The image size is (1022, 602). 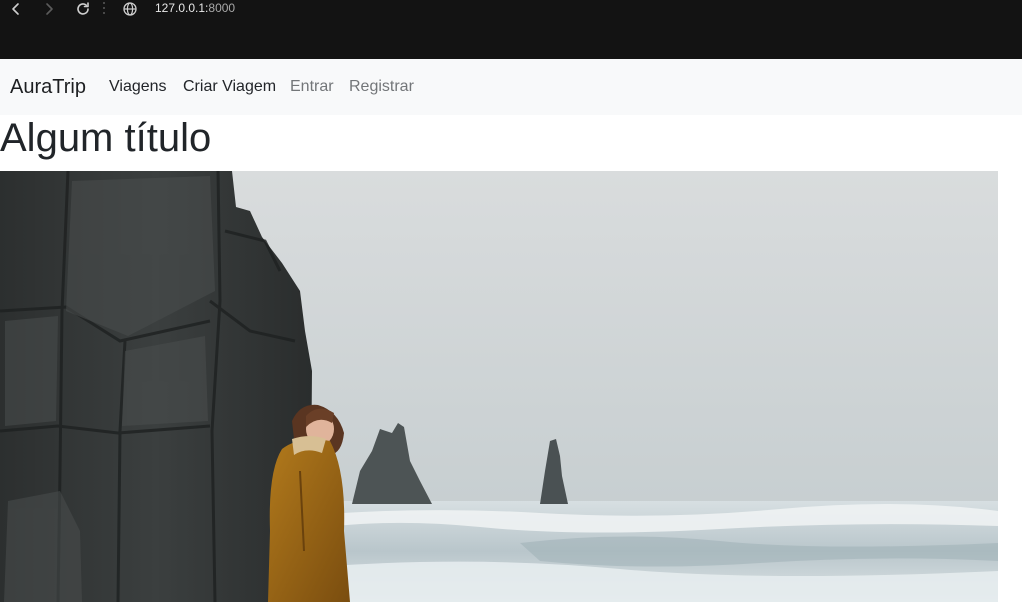 I want to click on page-title: Algum título, so click(x=106, y=138).